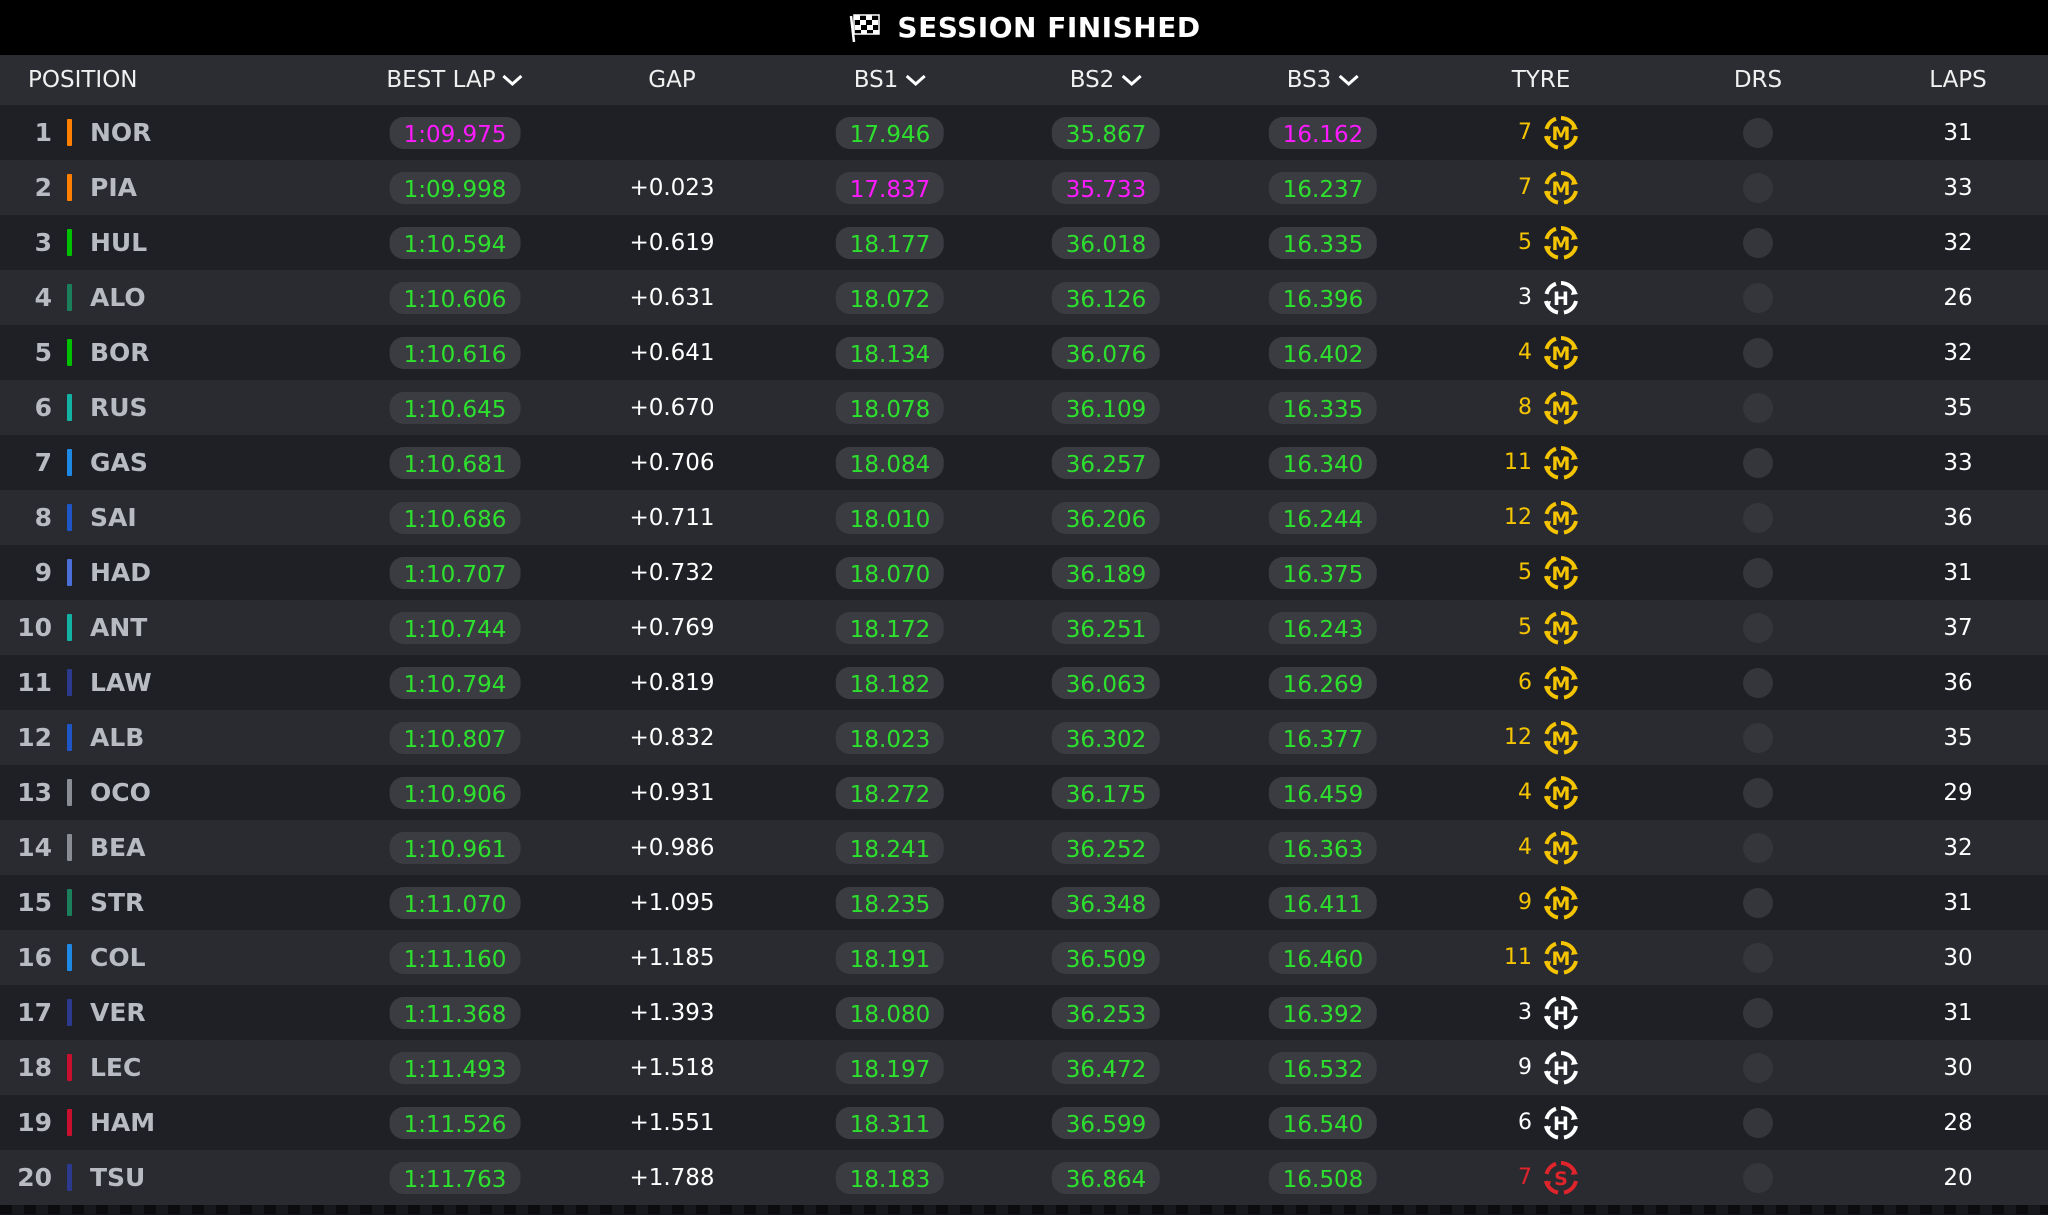 The width and height of the screenshot is (2048, 1215). What do you see at coordinates (1106, 80) in the screenshot?
I see `header-bs2: BS2` at bounding box center [1106, 80].